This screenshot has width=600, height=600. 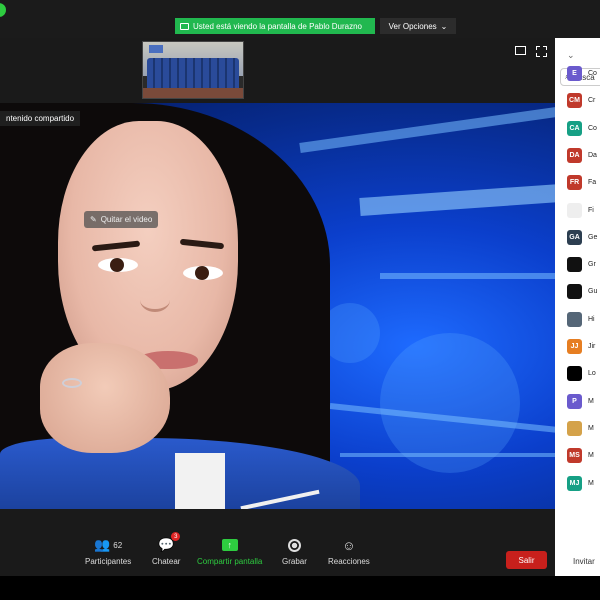 I want to click on participant-name: Lo, so click(x=592, y=374).